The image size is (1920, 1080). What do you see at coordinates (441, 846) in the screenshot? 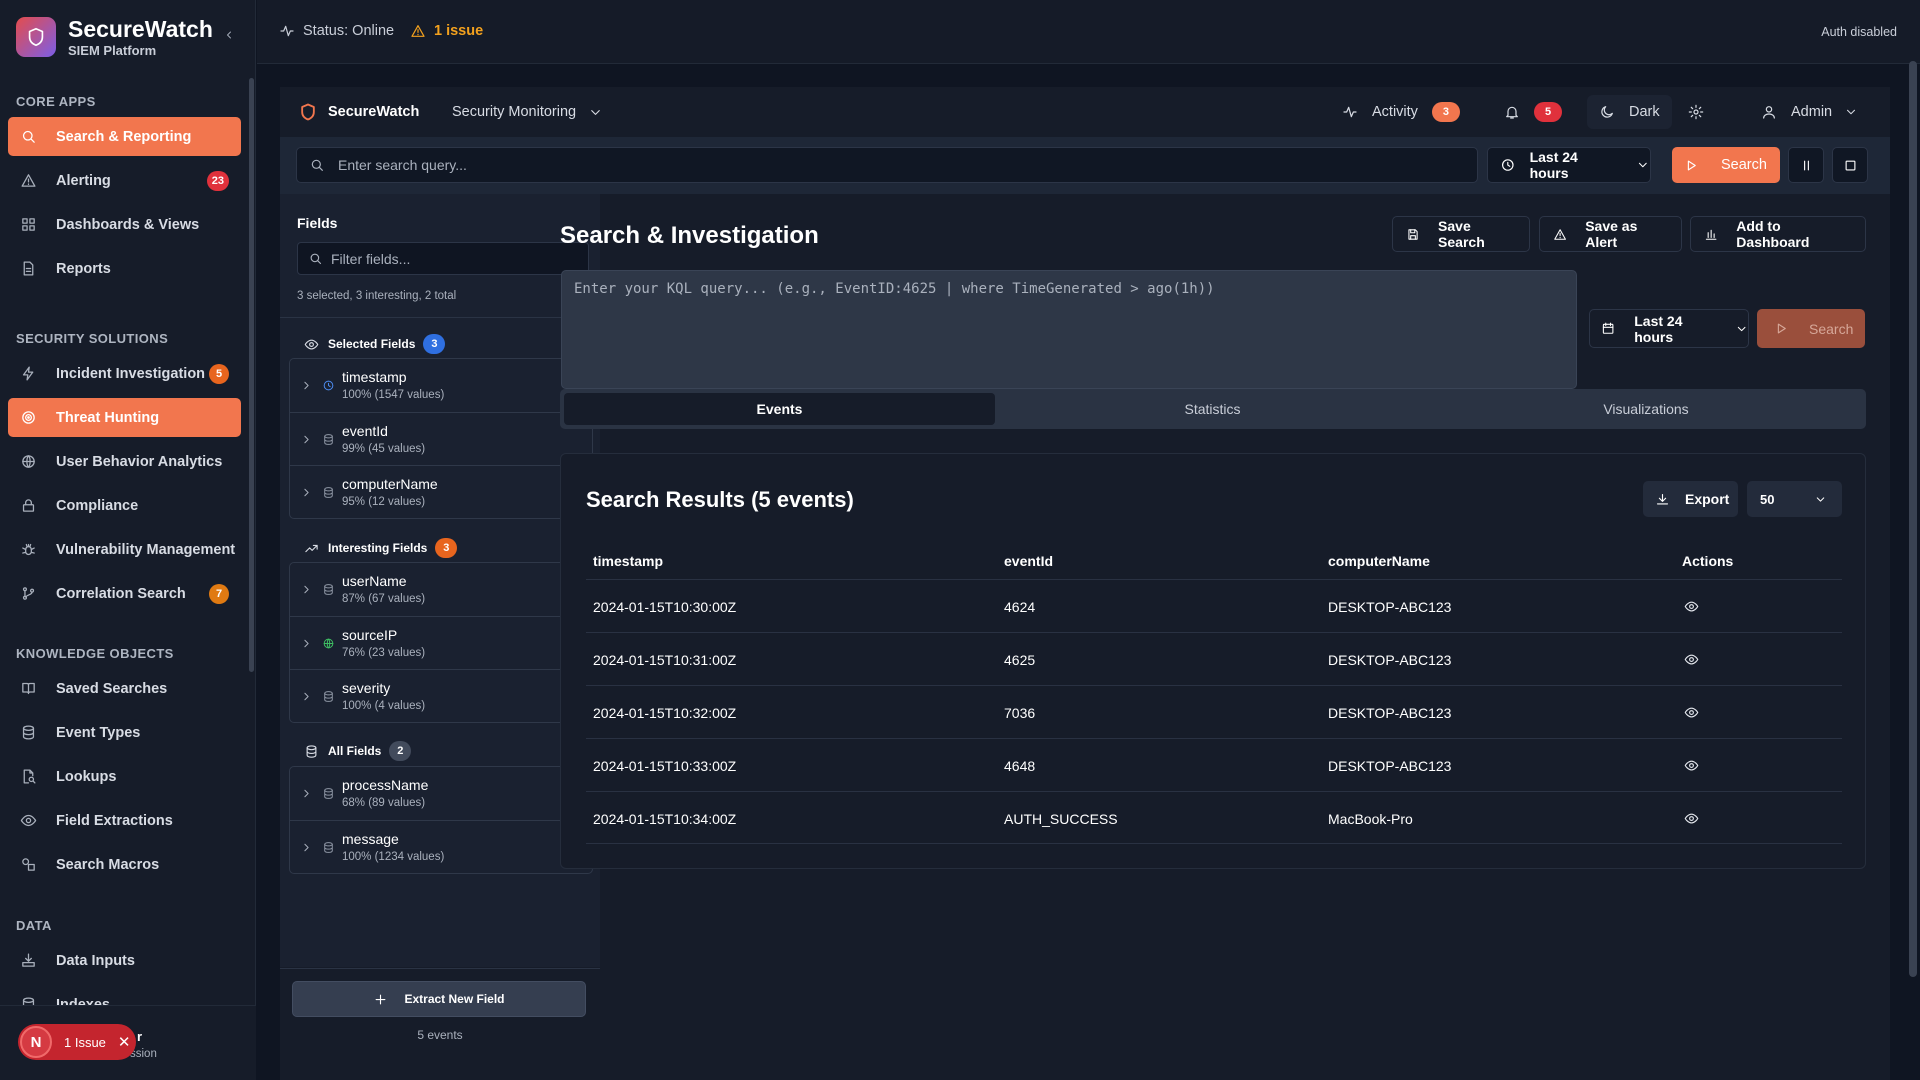
I see `field-item: message 100% (1234 values)` at bounding box center [441, 846].